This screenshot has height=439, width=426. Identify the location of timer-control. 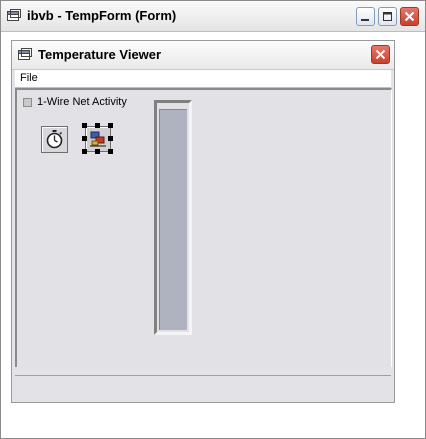
(54, 139).